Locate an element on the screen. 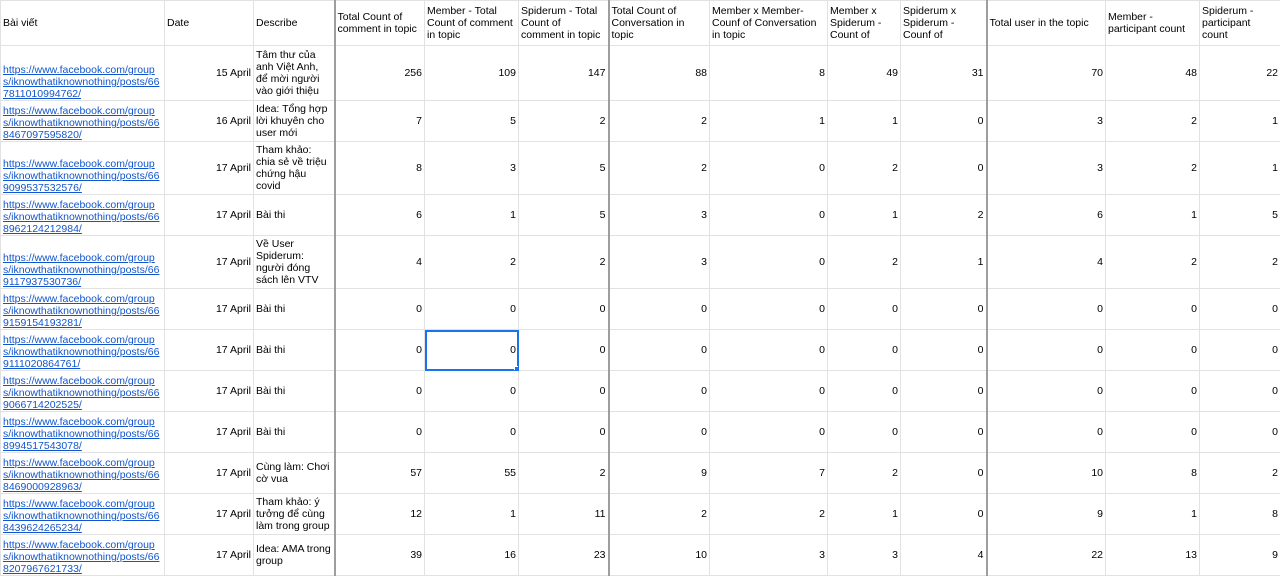 The width and height of the screenshot is (1280, 578). describe-cell: Idea: AMA trong group is located at coordinates (294, 555).